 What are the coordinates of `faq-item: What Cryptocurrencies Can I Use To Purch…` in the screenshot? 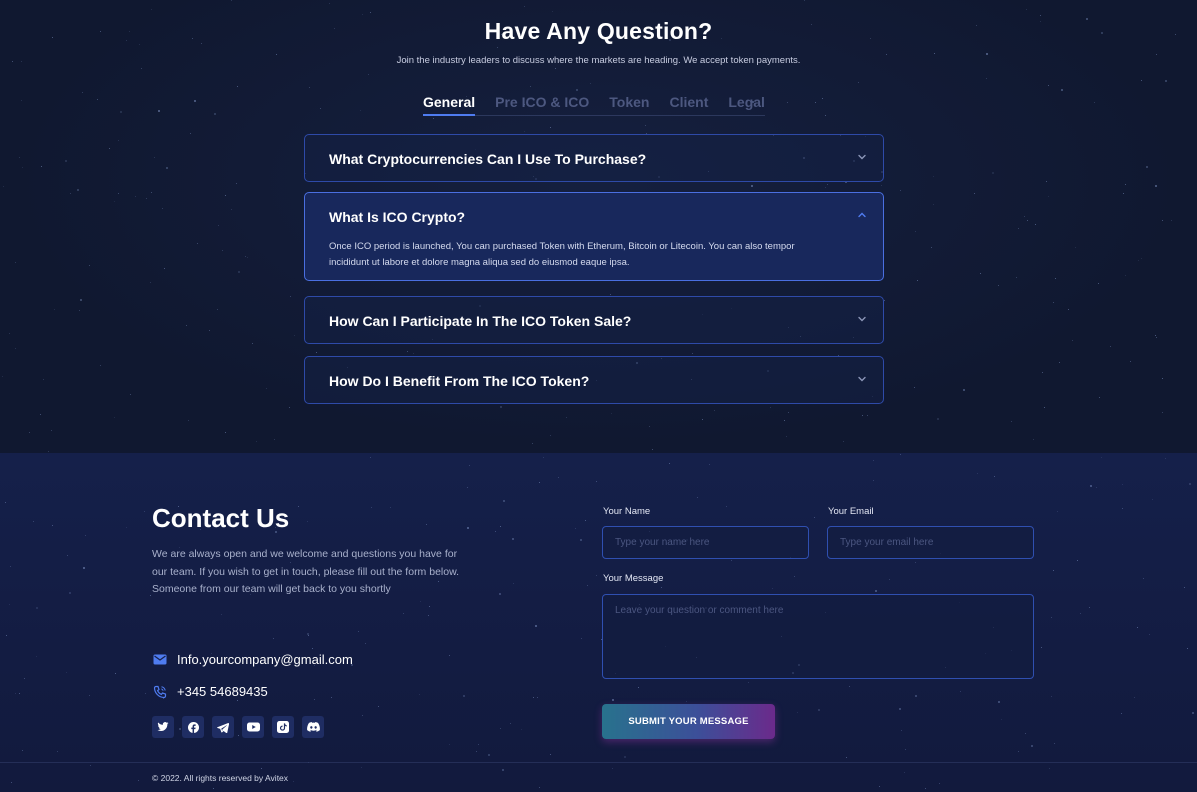 It's located at (594, 158).